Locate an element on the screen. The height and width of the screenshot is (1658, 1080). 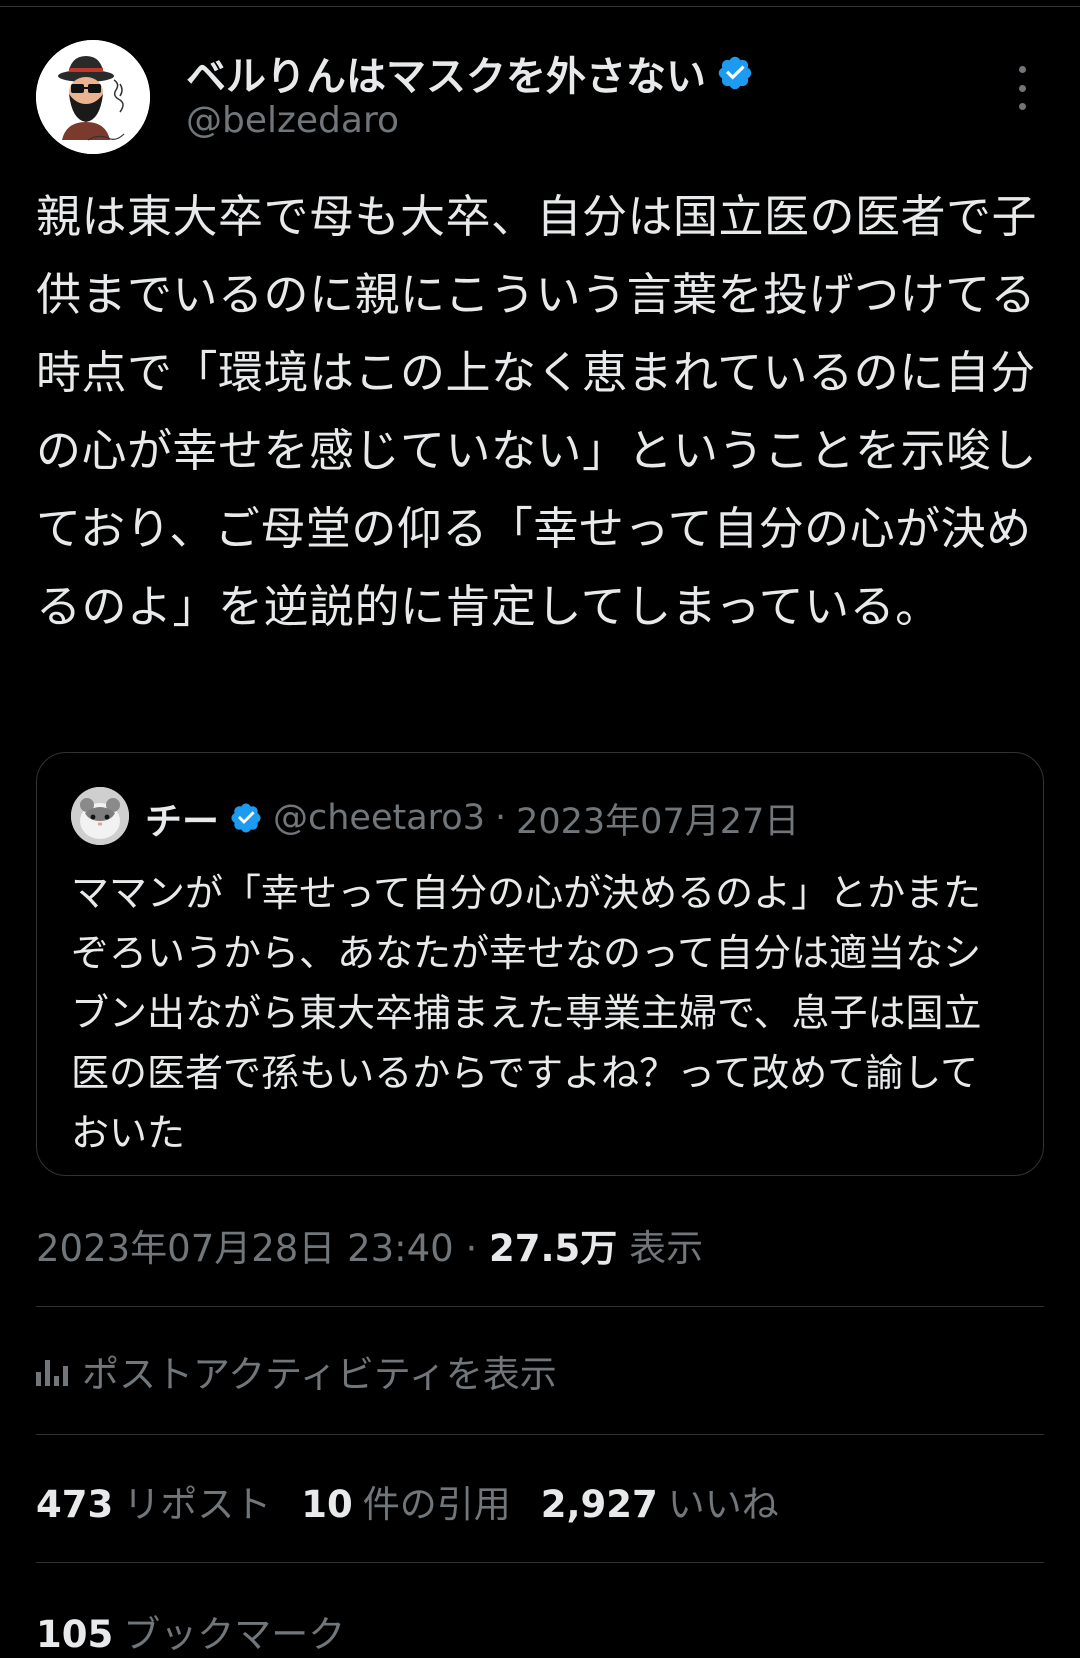
reposts-stat: 473 リポスト is located at coordinates (153, 1501).